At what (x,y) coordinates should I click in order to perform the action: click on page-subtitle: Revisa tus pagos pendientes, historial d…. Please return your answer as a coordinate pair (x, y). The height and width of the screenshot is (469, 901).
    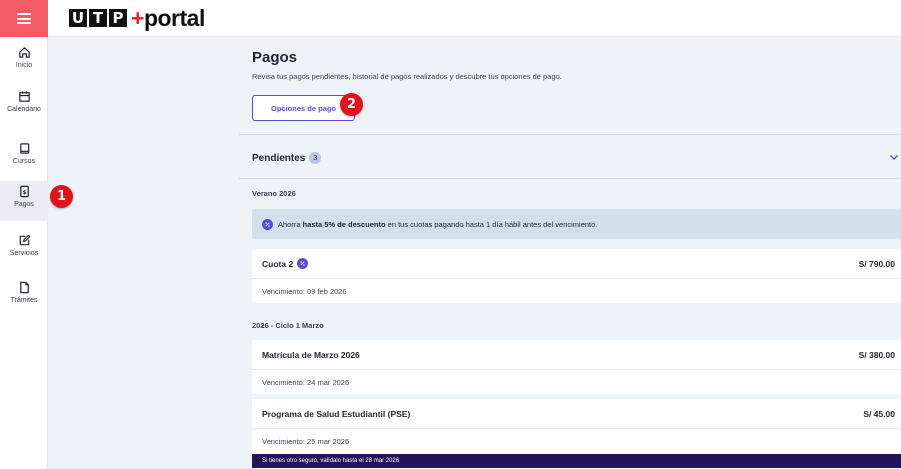
    Looking at the image, I should click on (407, 76).